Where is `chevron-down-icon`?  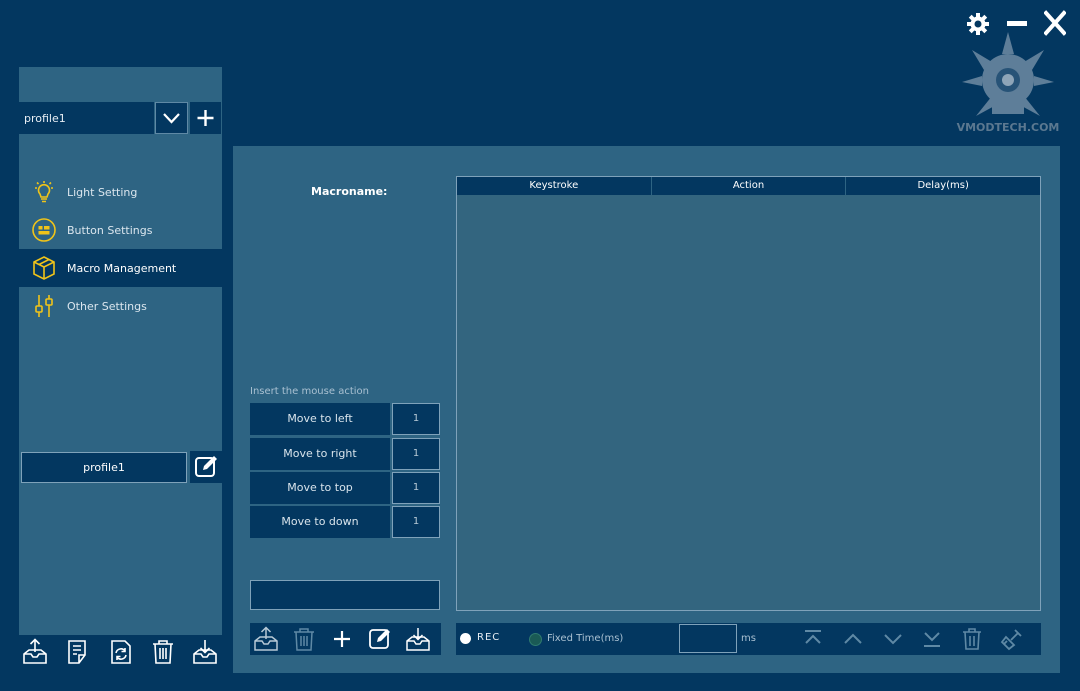 chevron-down-icon is located at coordinates (171, 118).